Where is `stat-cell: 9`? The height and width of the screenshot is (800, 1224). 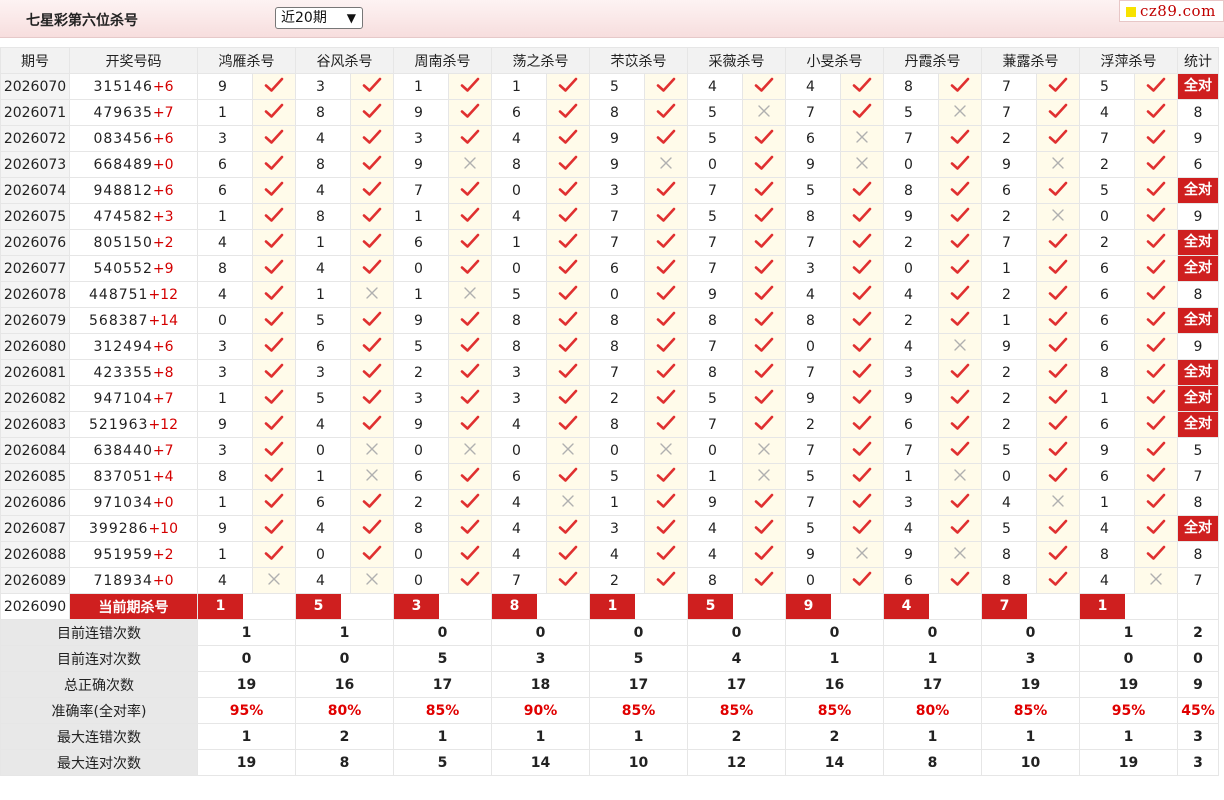
stat-cell: 9 is located at coordinates (1198, 138).